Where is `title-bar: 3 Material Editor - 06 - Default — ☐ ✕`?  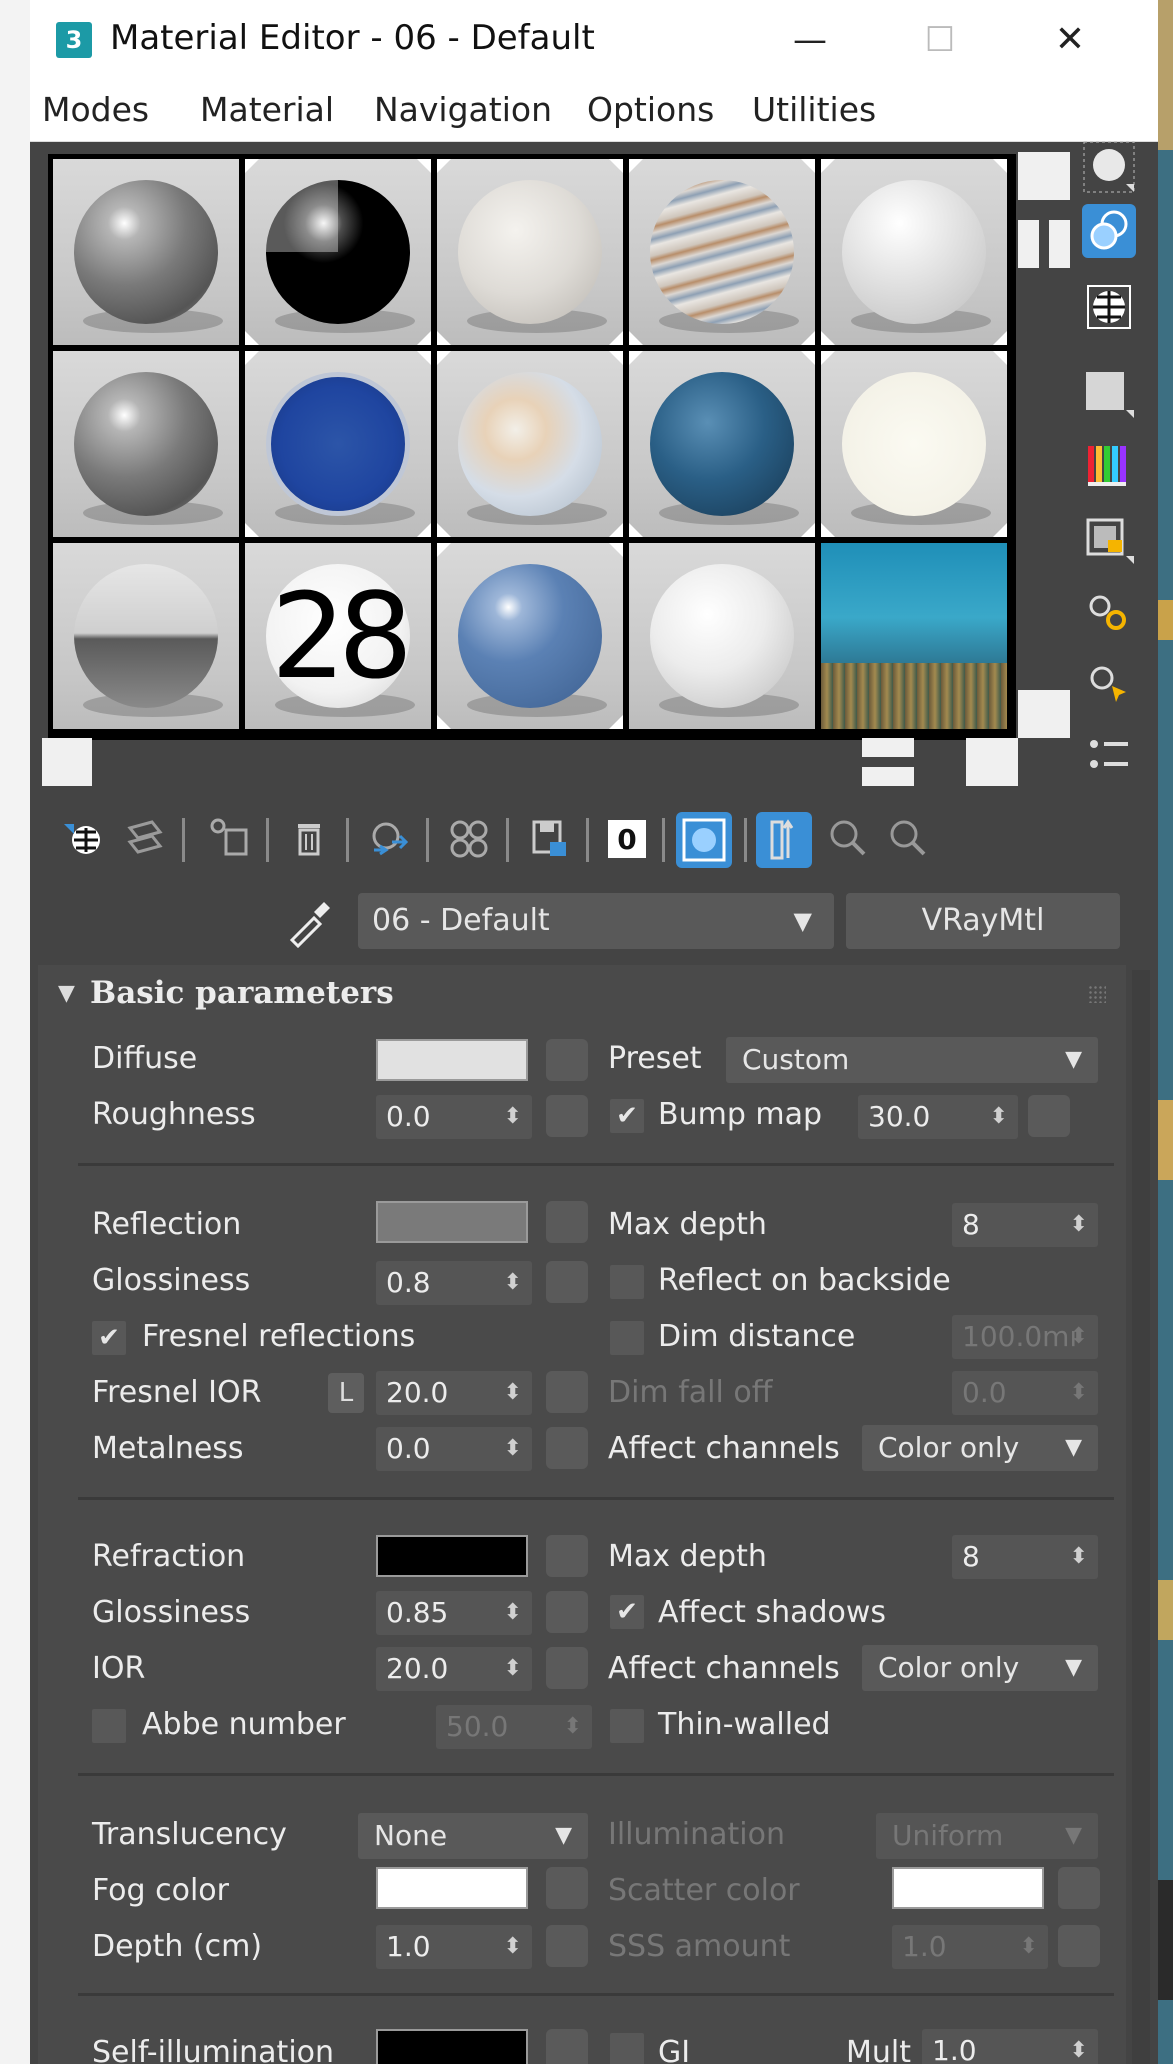
title-bar: 3 Material Editor - 06 - Default — ☐ ✕ is located at coordinates (594, 40).